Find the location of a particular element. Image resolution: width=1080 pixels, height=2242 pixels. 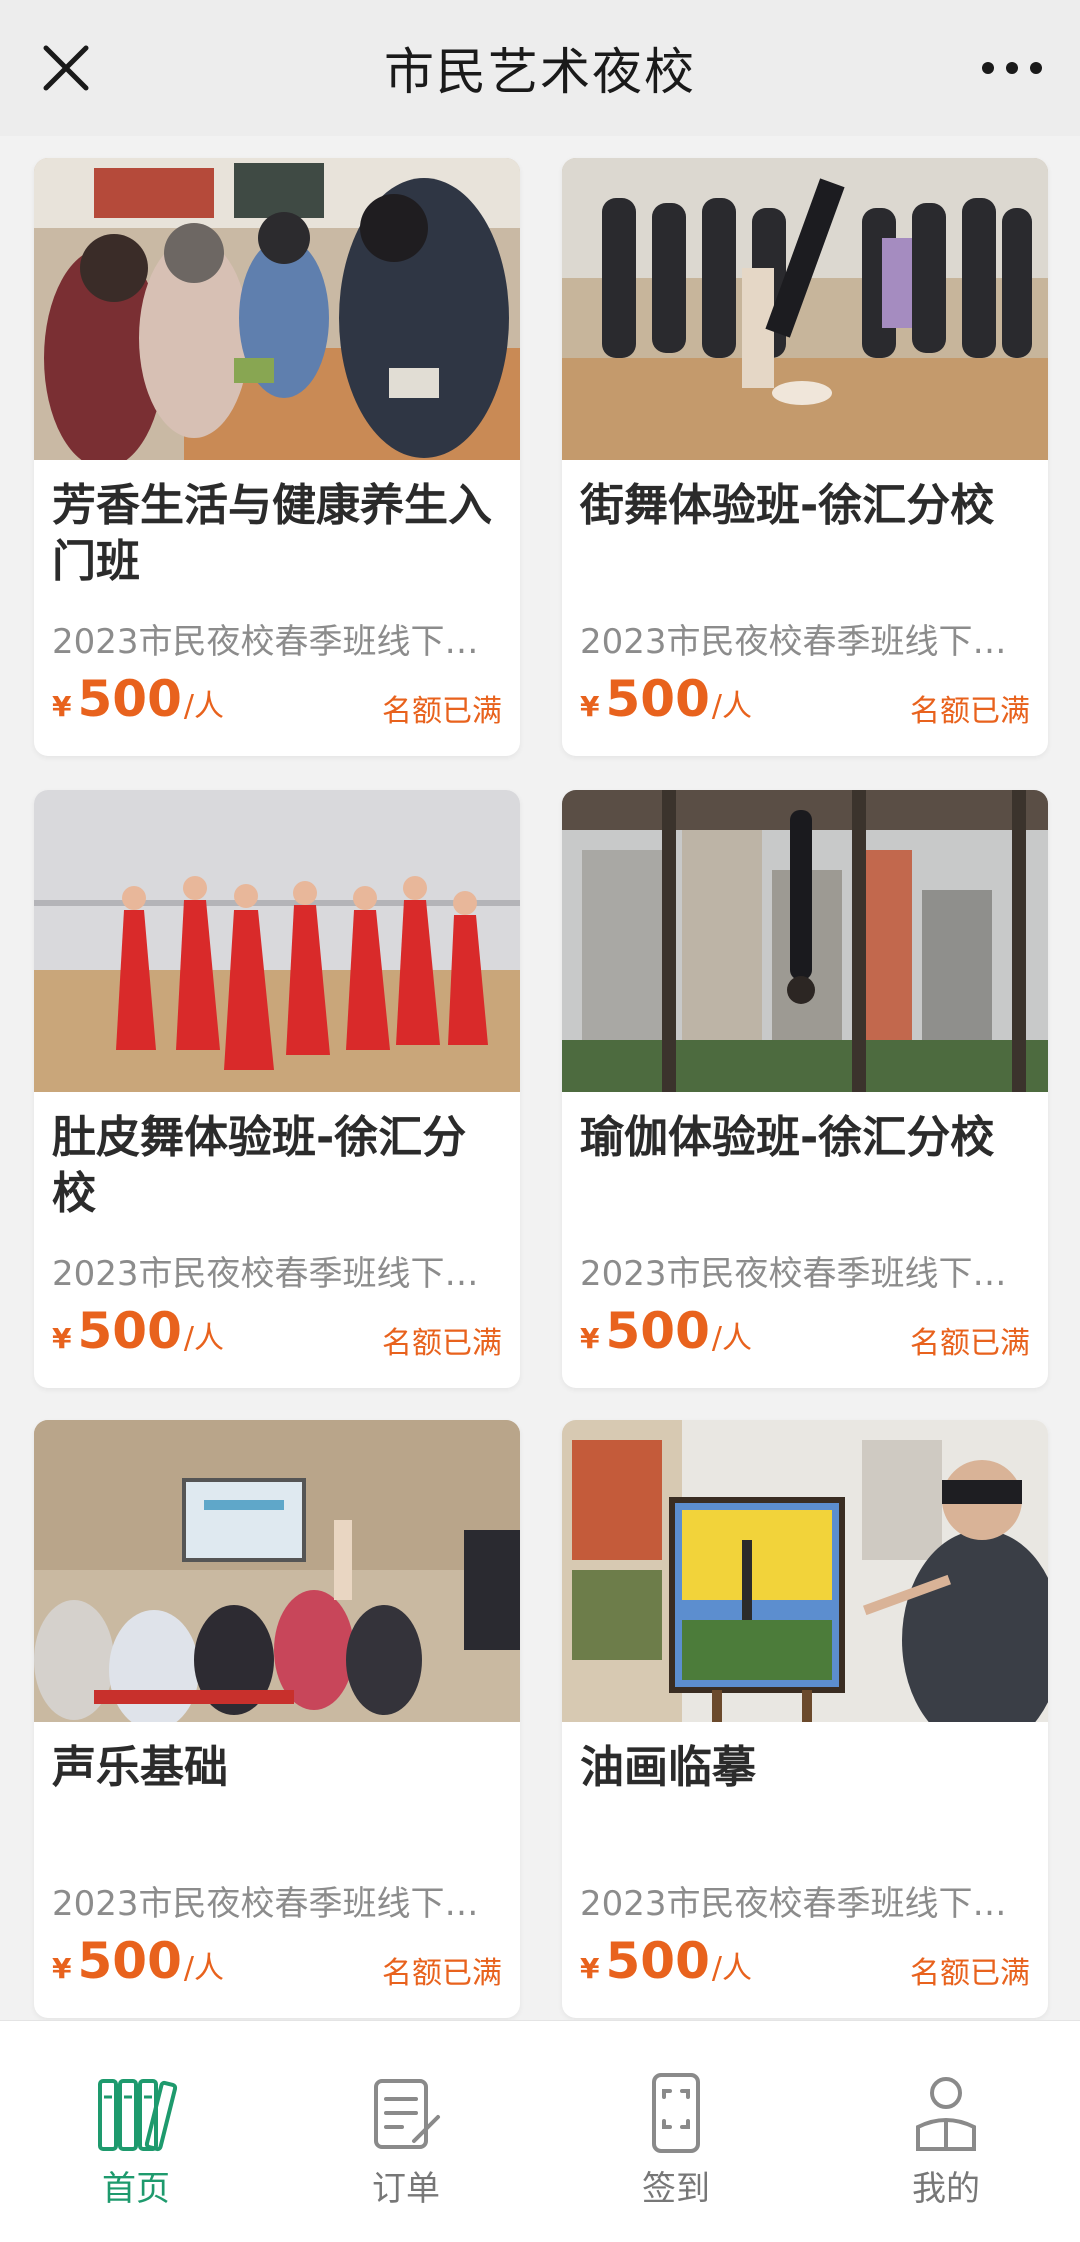

page-title: 市民艺术夜校 is located at coordinates (540, 72).